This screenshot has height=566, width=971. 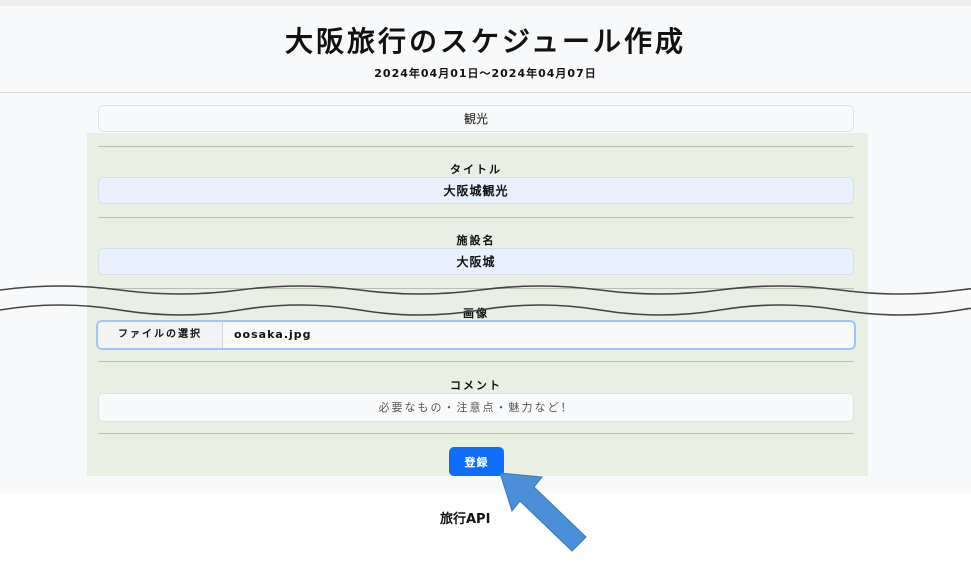 What do you see at coordinates (476, 240) in the screenshot?
I see `facility-label: 施設名` at bounding box center [476, 240].